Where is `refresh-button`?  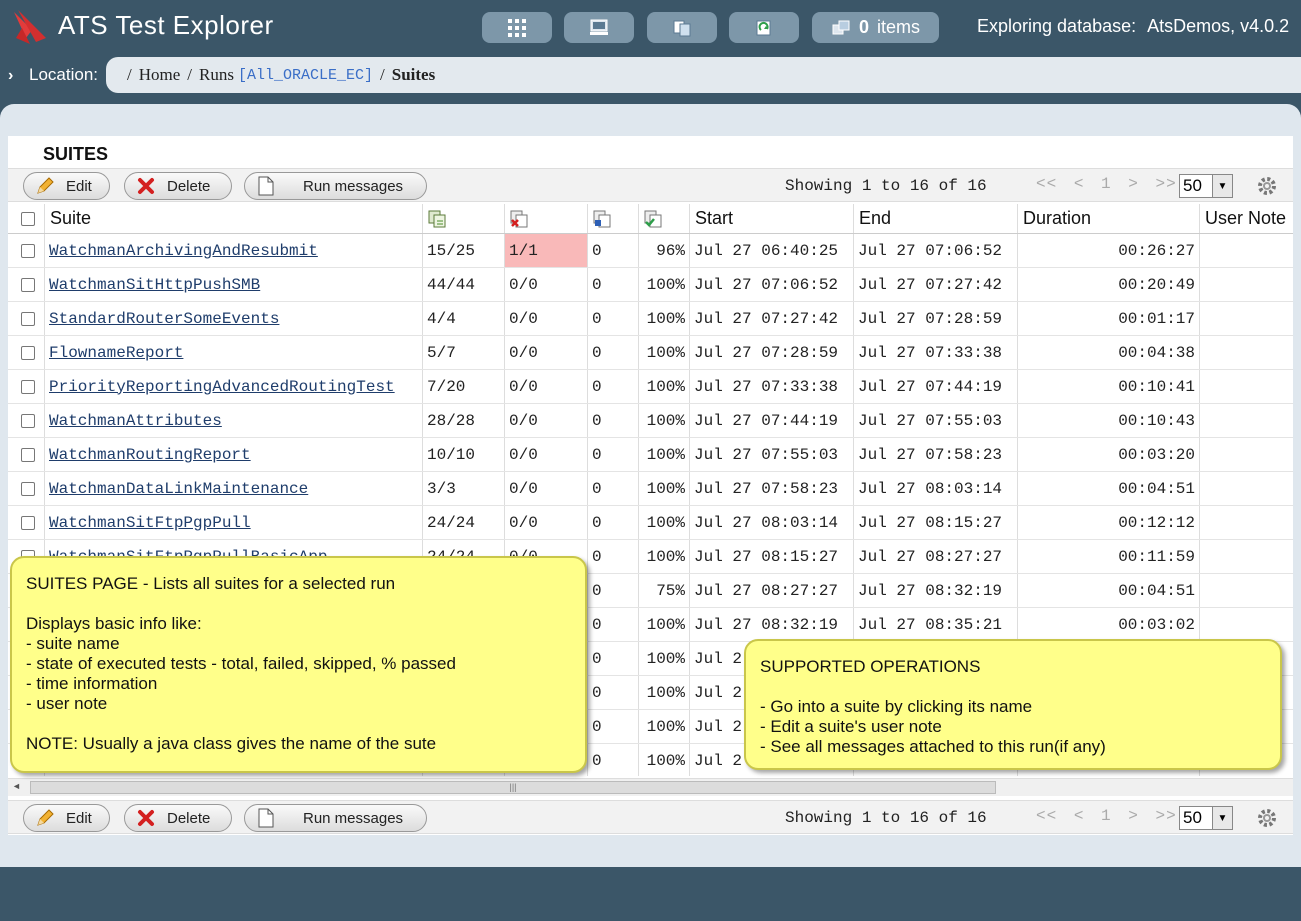
refresh-button is located at coordinates (764, 27).